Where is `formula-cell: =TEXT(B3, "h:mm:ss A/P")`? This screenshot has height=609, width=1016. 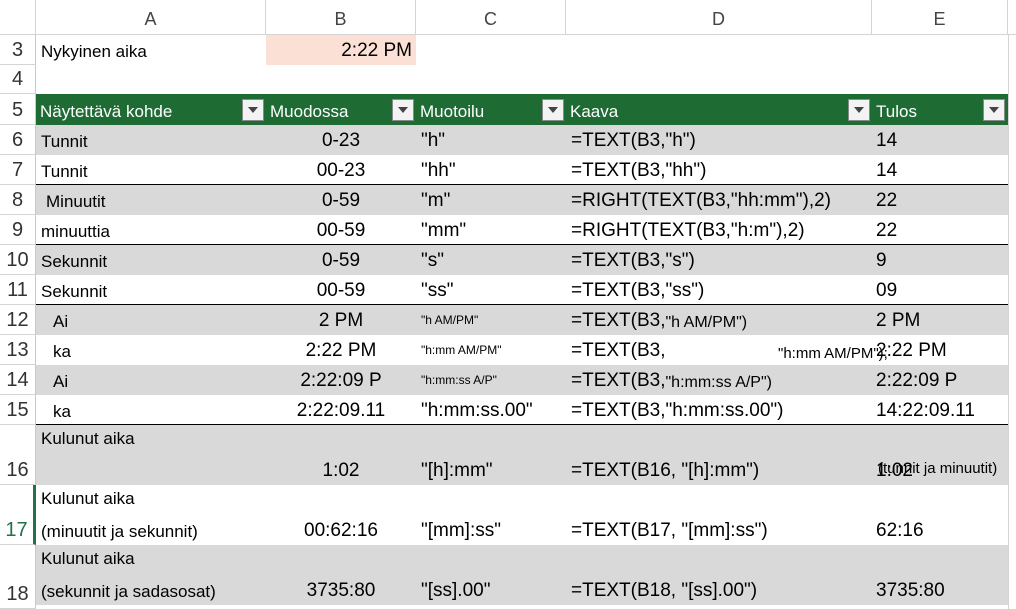 formula-cell: =TEXT(B3, "h:mm:ss A/P") is located at coordinates (671, 380).